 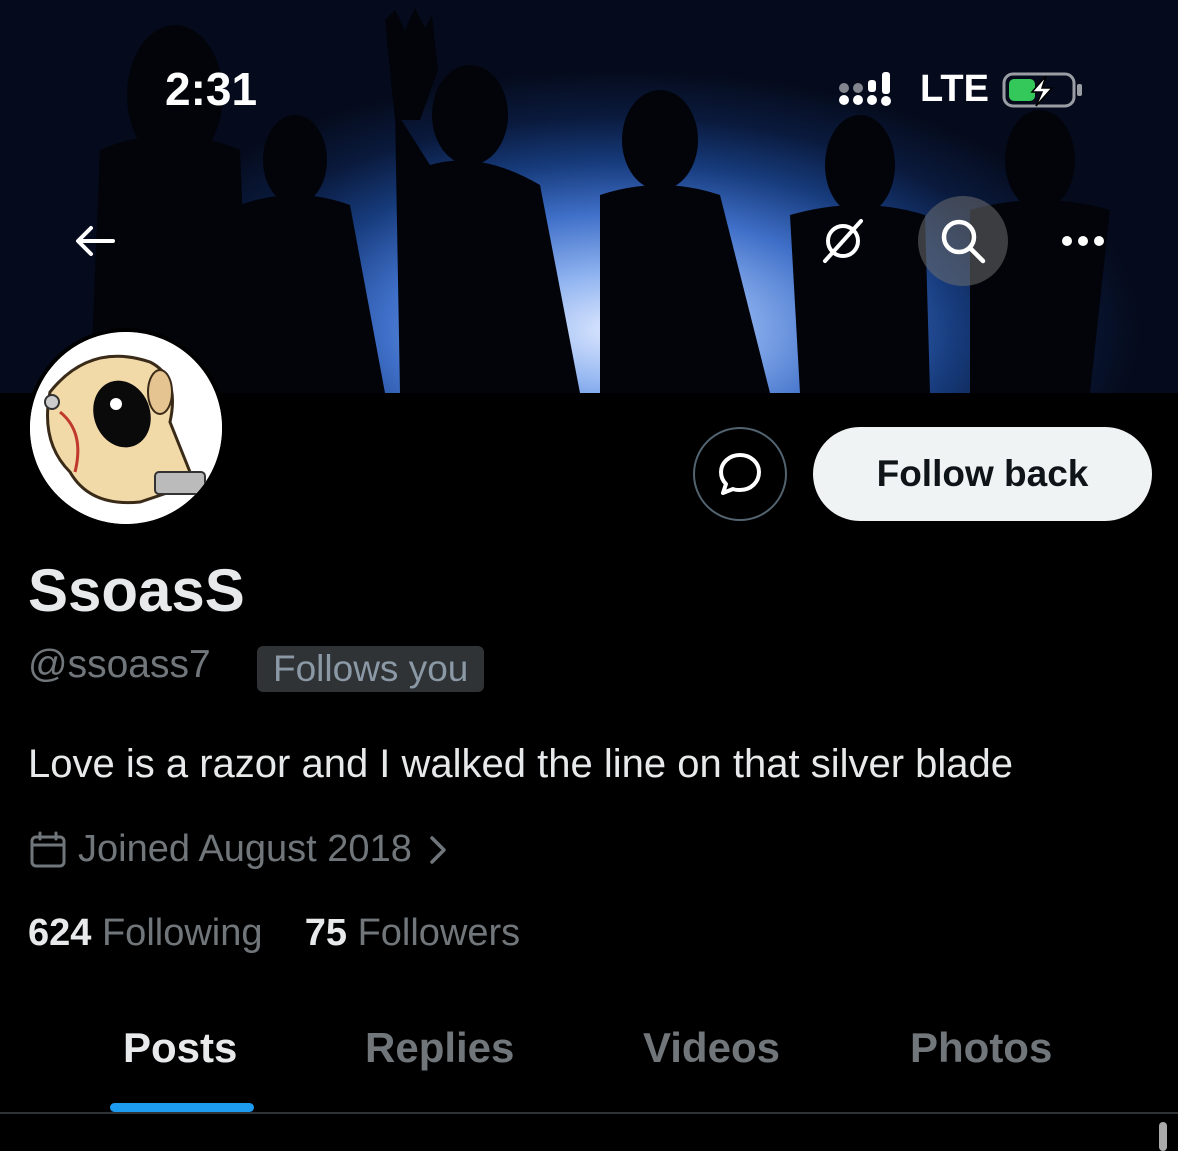 What do you see at coordinates (326, 933) in the screenshot?
I see `followers-count: 75` at bounding box center [326, 933].